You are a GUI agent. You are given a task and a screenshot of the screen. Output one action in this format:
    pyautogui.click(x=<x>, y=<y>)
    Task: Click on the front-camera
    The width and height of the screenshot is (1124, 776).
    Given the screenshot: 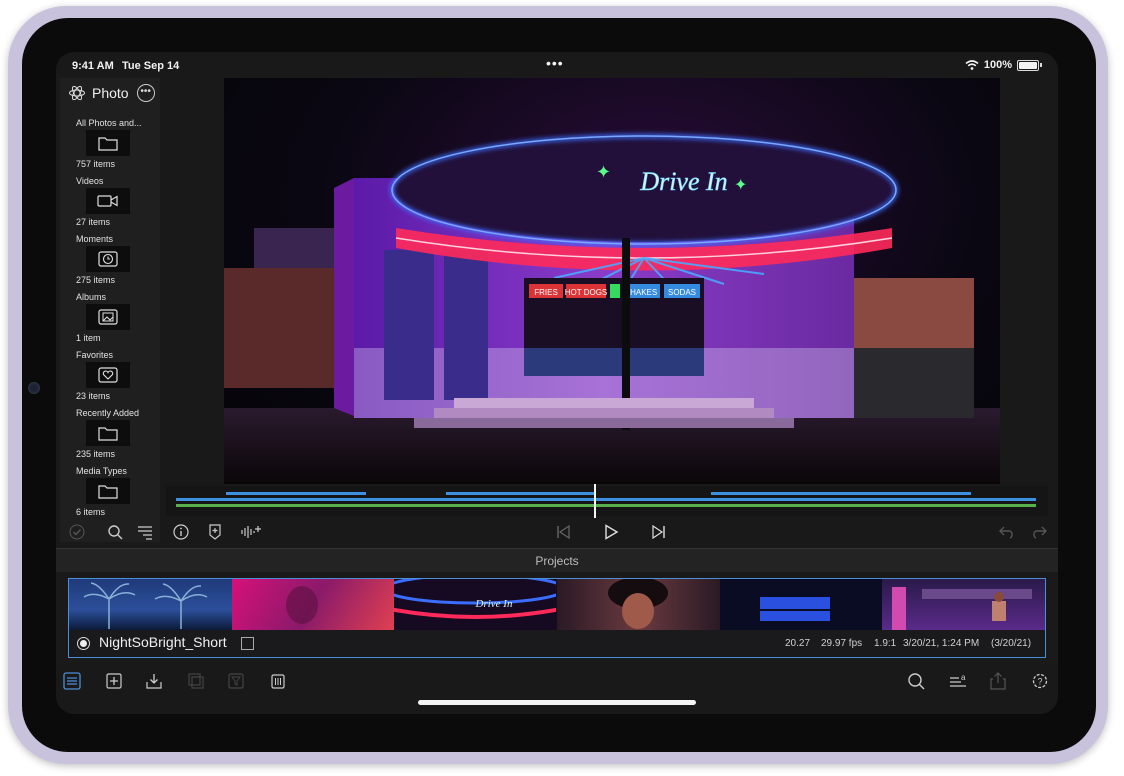 What is the action you would take?
    pyautogui.click(x=34, y=388)
    